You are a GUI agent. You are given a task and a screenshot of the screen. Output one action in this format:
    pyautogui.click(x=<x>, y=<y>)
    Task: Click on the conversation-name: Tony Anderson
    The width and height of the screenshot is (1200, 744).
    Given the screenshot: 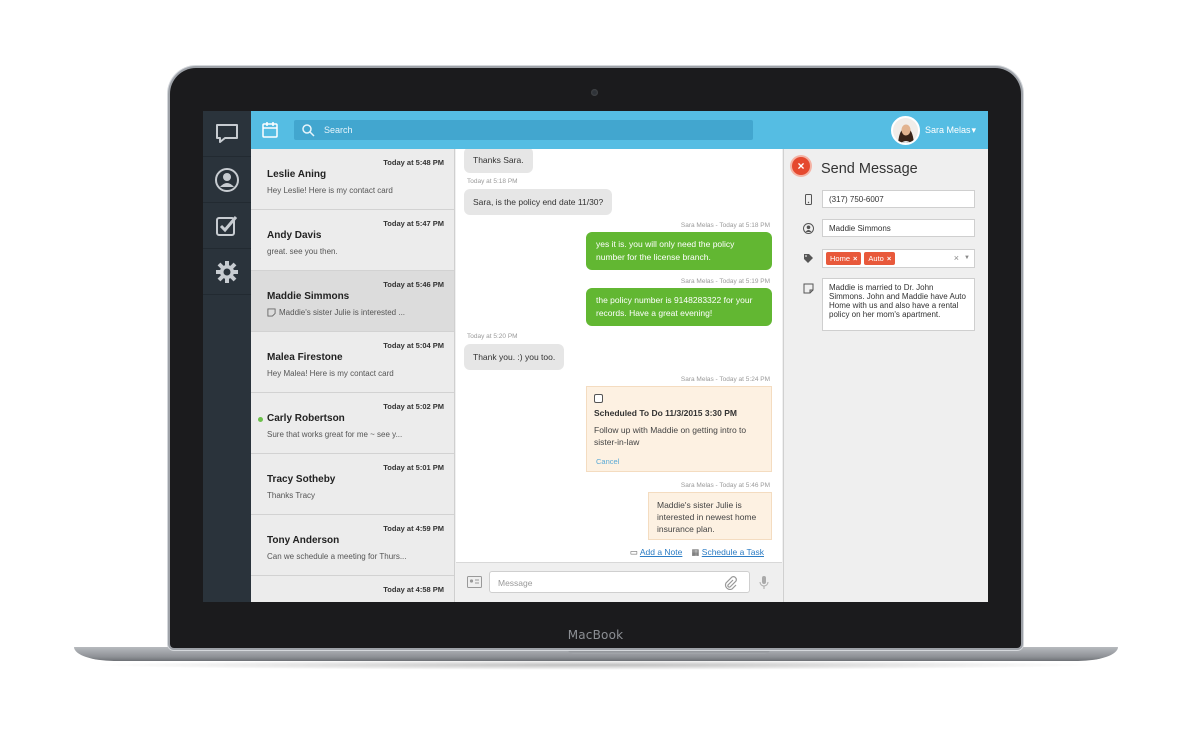 What is the action you would take?
    pyautogui.click(x=303, y=540)
    